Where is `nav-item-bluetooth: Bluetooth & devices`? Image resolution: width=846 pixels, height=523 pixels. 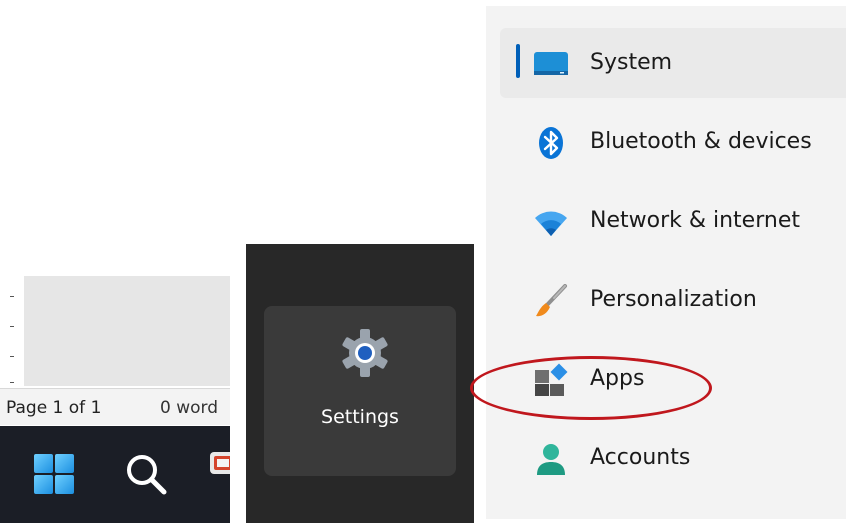
nav-item-bluetooth: Bluetooth & devices is located at coordinates (673, 142).